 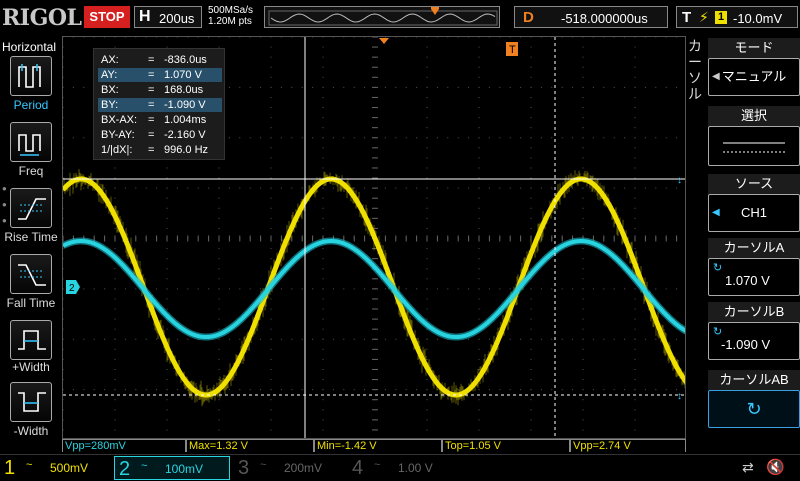 What do you see at coordinates (31, 402) in the screenshot?
I see `measure-neg-width-button` at bounding box center [31, 402].